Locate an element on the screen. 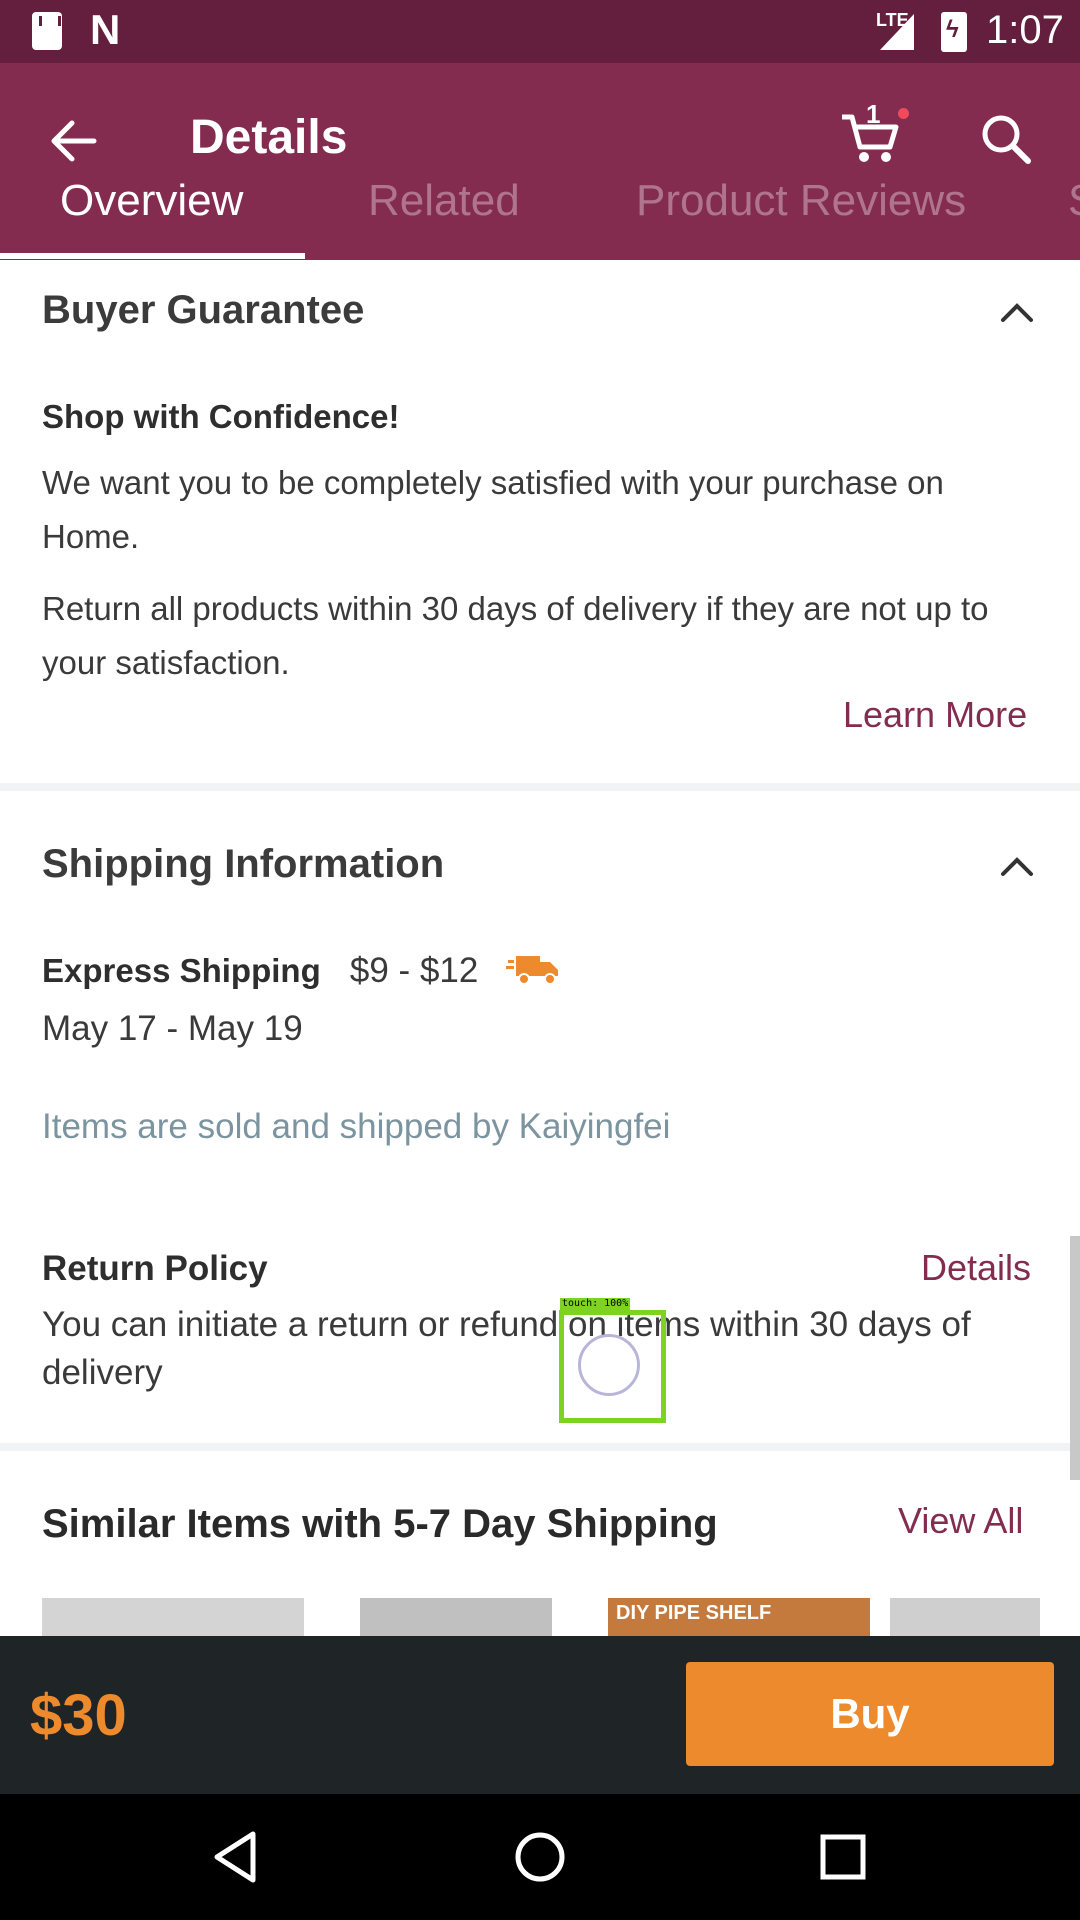 The height and width of the screenshot is (1920, 1080). cart-notification-dot is located at coordinates (903, 113).